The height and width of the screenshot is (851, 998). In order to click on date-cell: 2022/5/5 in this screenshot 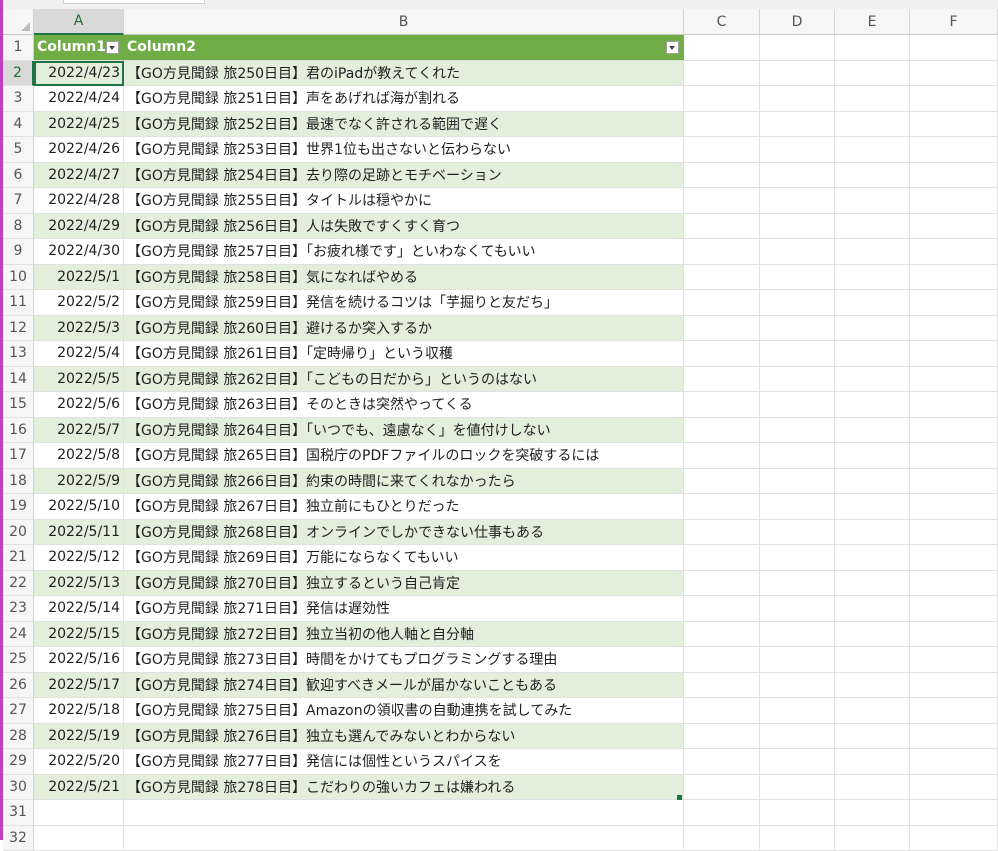, I will do `click(79, 380)`.